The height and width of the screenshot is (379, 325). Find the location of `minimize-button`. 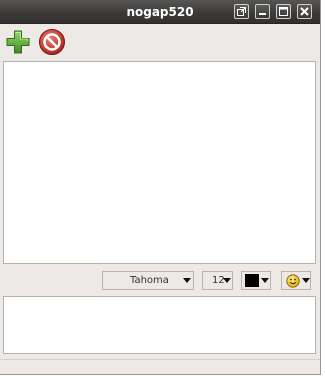

minimize-button is located at coordinates (262, 11).